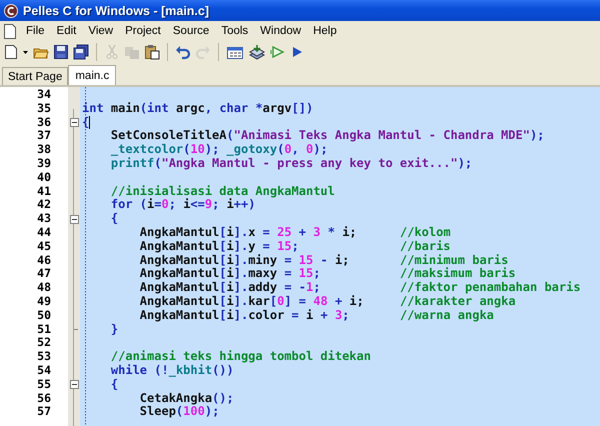  What do you see at coordinates (11, 11) in the screenshot?
I see `app-icon` at bounding box center [11, 11].